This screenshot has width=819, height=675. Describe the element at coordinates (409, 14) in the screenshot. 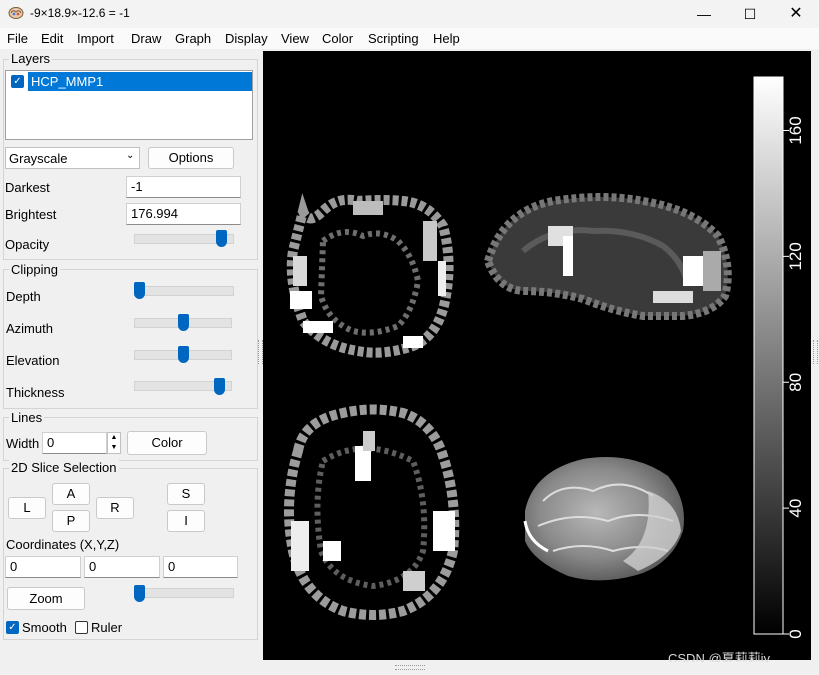

I see `title-bar: -9×18.9×-12.6 = -1 — ☐ ✕` at that location.